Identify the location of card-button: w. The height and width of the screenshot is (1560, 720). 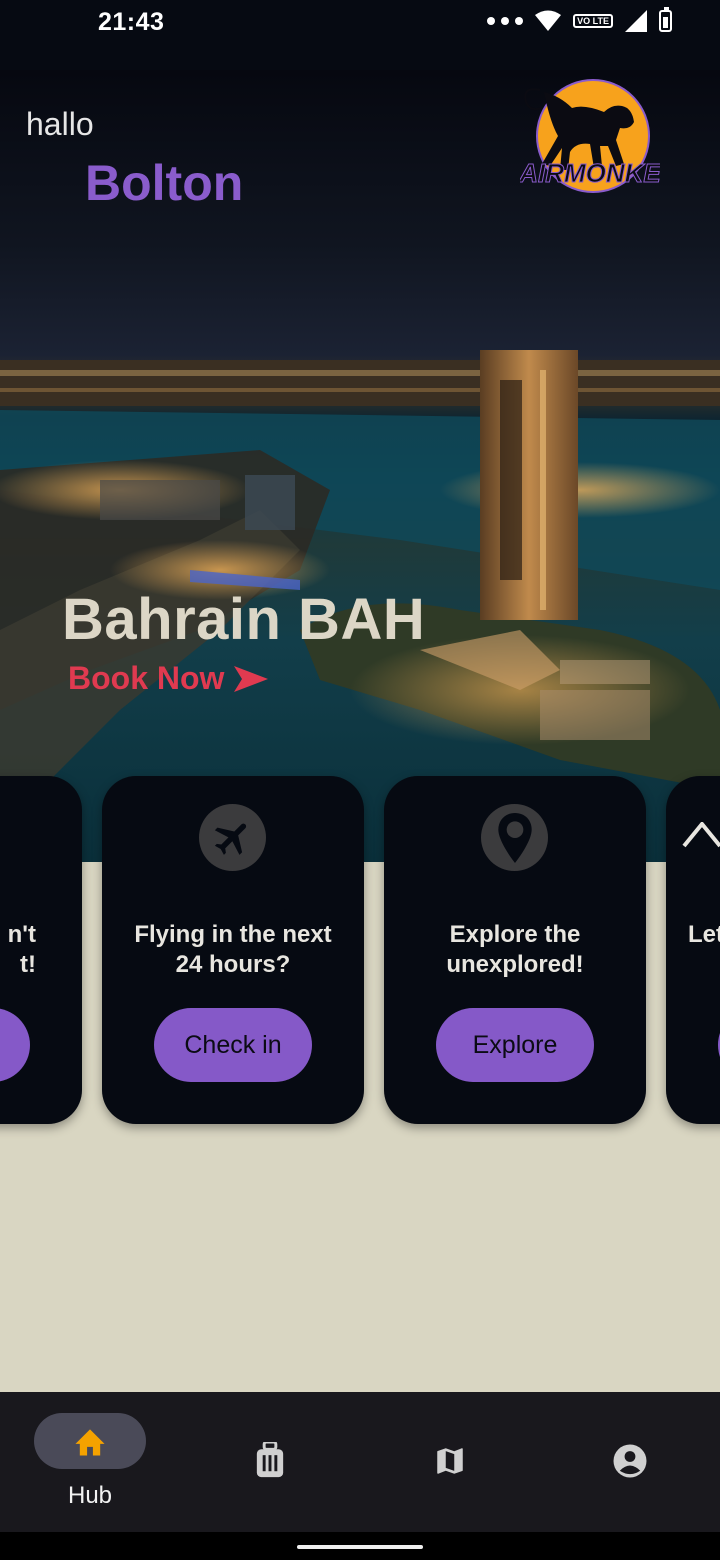
(15, 1045).